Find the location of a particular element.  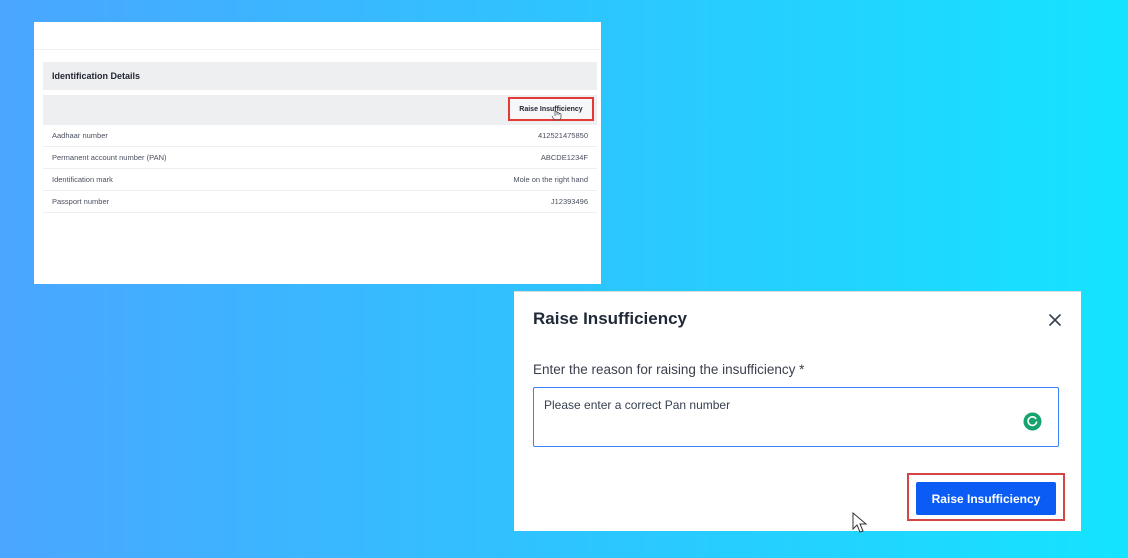

row-value: 412521475850 is located at coordinates (562, 135).